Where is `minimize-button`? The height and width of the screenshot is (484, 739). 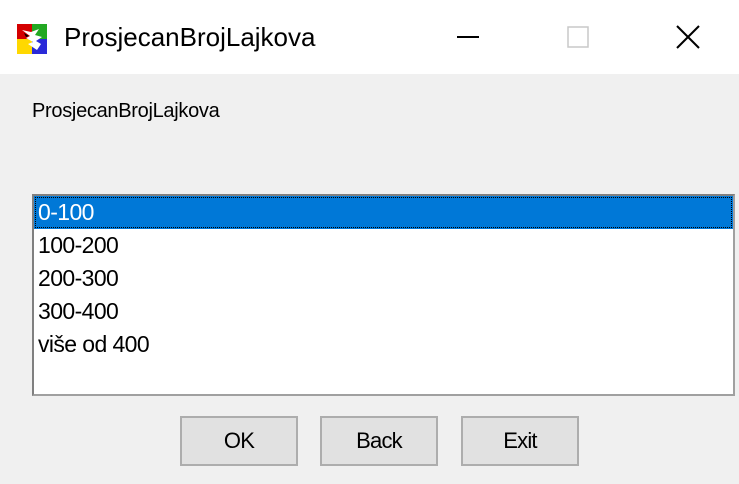
minimize-button is located at coordinates (467, 37).